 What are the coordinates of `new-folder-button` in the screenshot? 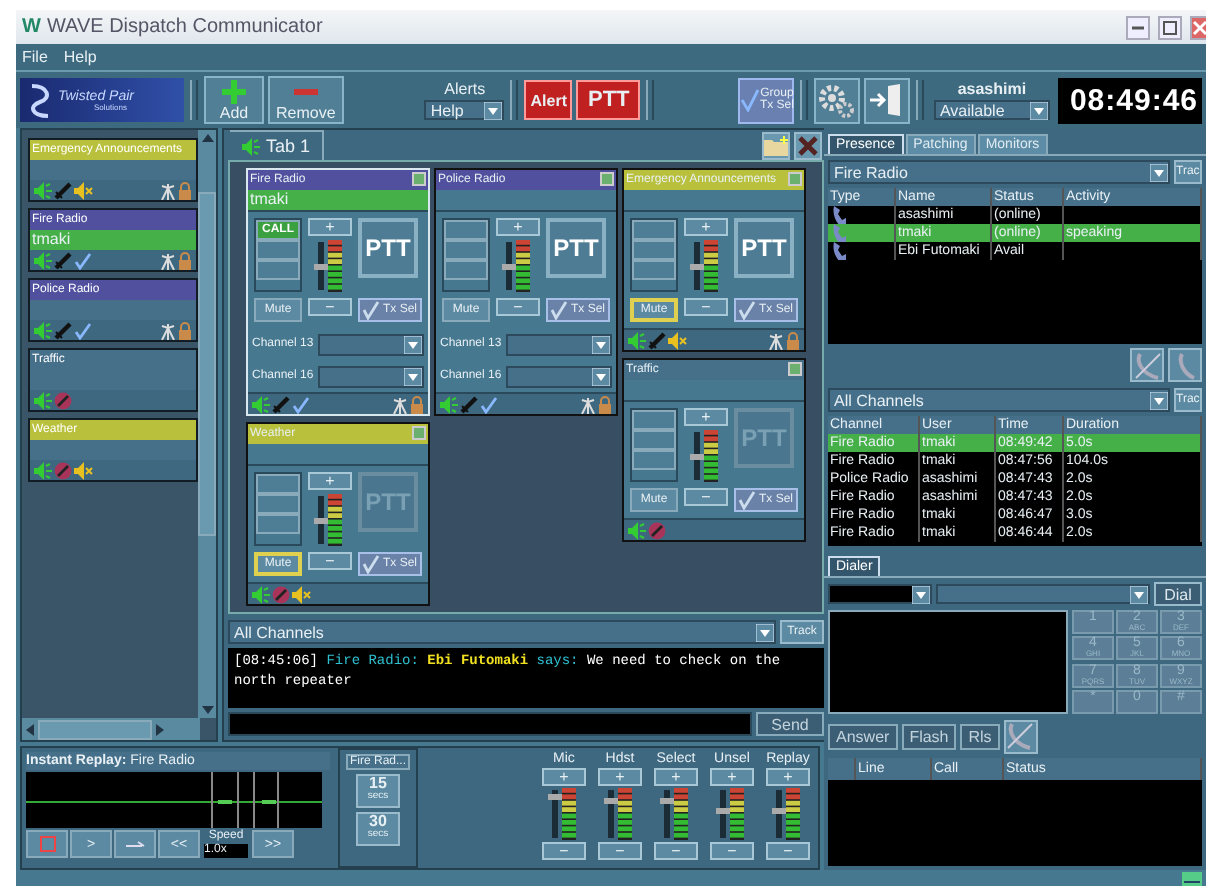 It's located at (776, 145).